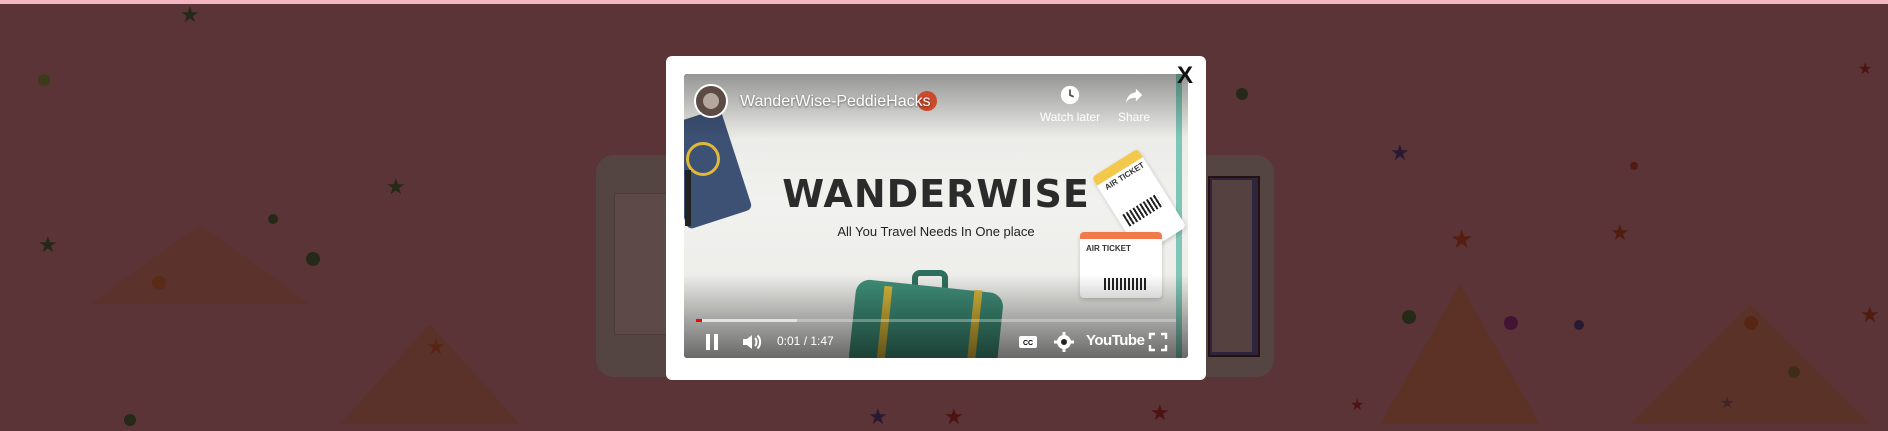  What do you see at coordinates (703, 159) in the screenshot?
I see `globe-icon` at bounding box center [703, 159].